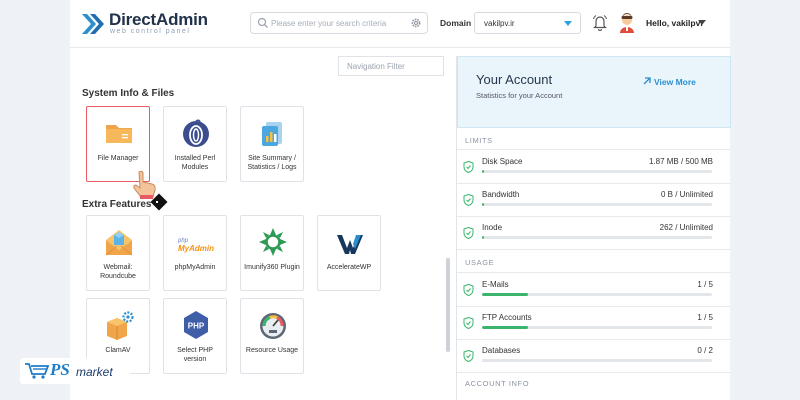 This screenshot has width=800, height=400. Describe the element at coordinates (480, 262) in the screenshot. I see `usage-label: USAGE` at that location.